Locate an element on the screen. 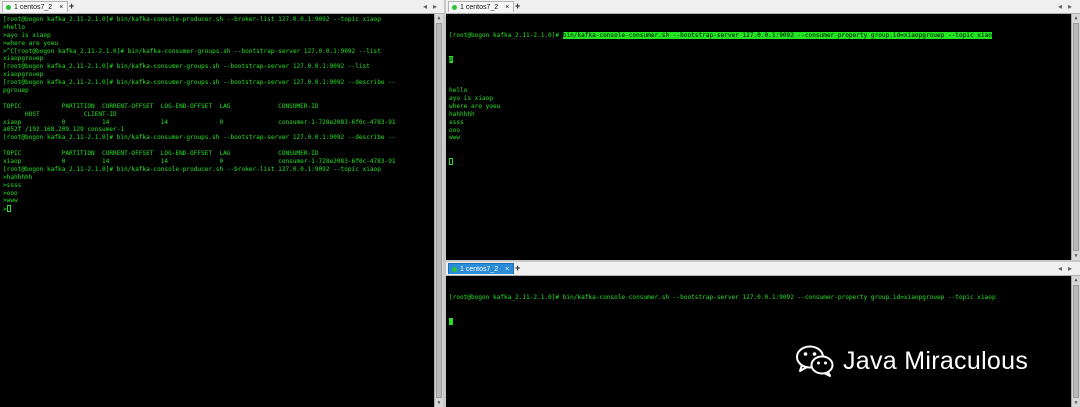 Image resolution: width=1080 pixels, height=407 pixels. tab-centos7-2-left: 1 centos7_2 × is located at coordinates (35, 6).